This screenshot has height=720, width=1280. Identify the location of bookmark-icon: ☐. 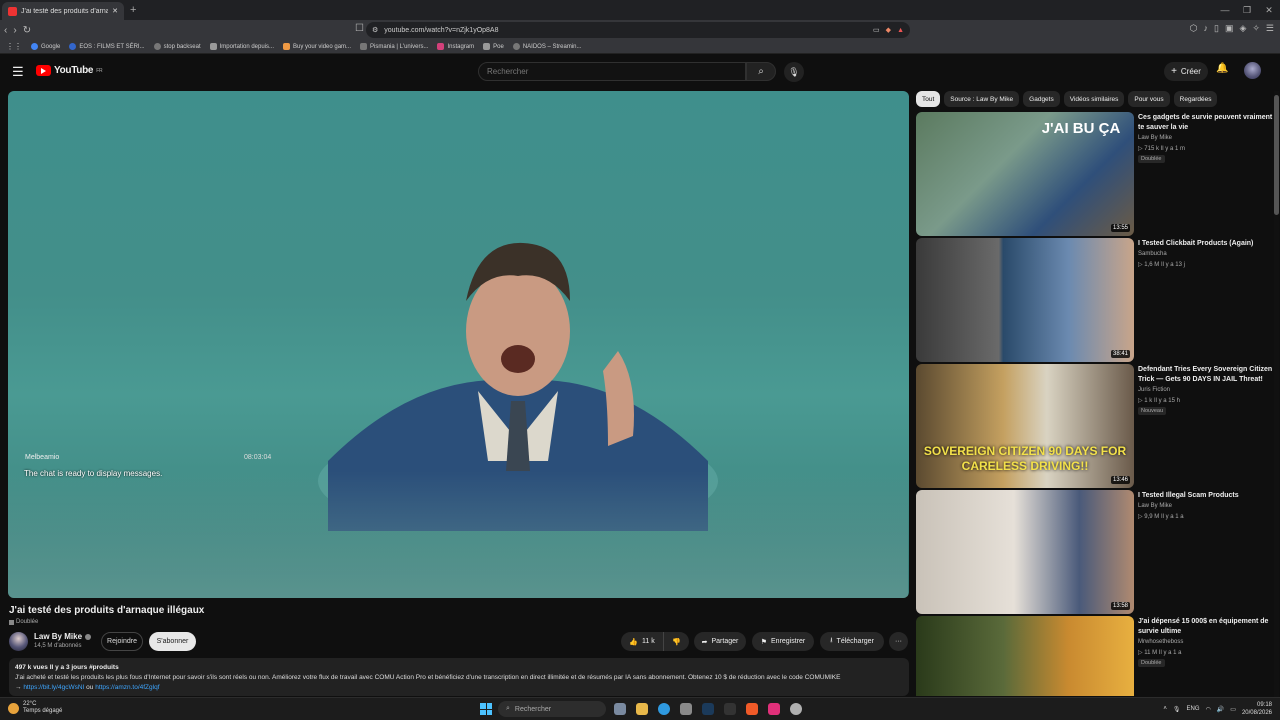
(359, 28).